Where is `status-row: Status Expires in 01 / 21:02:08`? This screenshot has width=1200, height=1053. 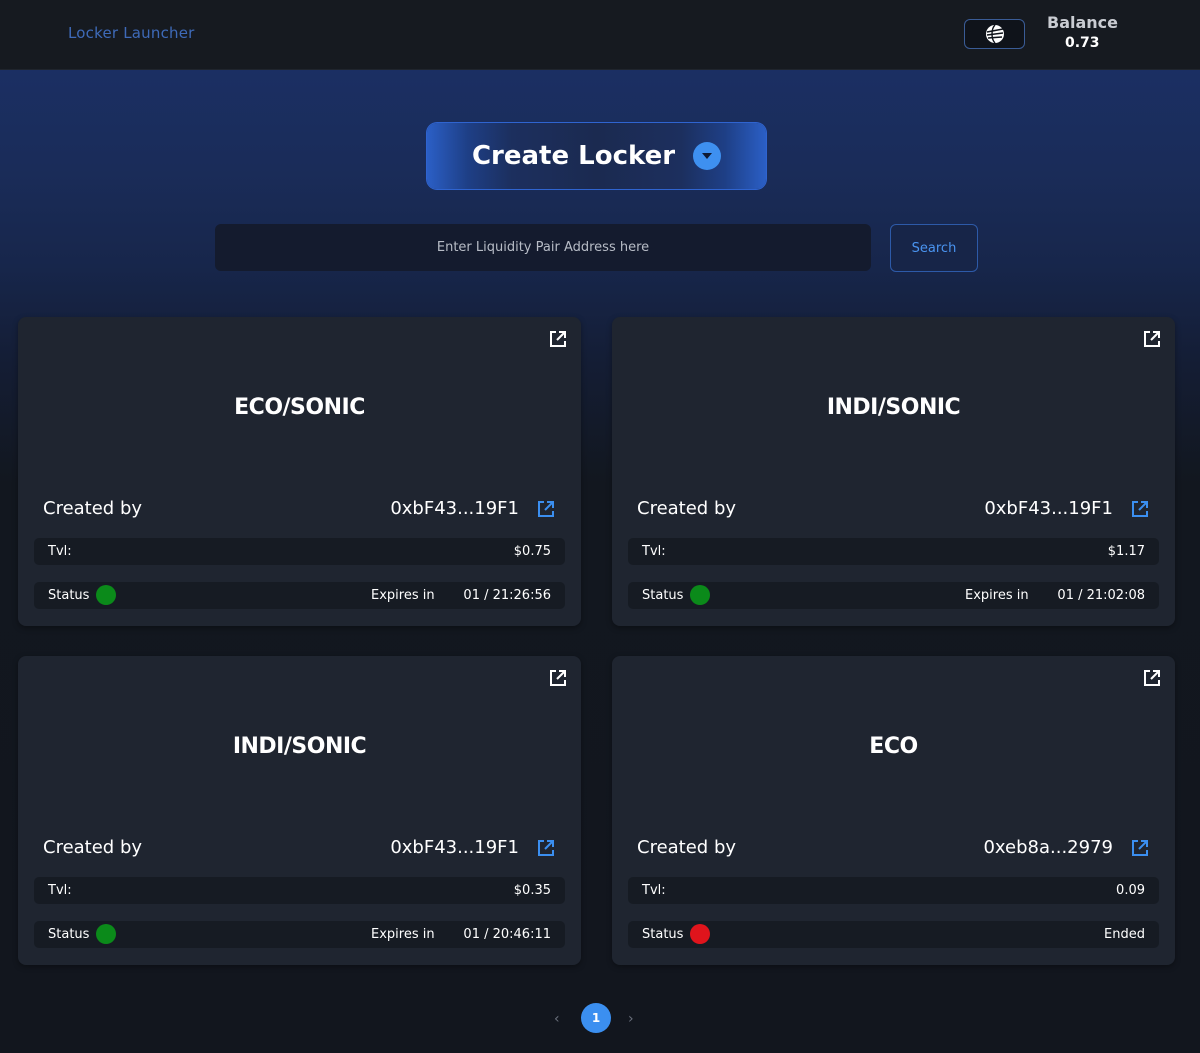 status-row: Status Expires in 01 / 21:02:08 is located at coordinates (893, 595).